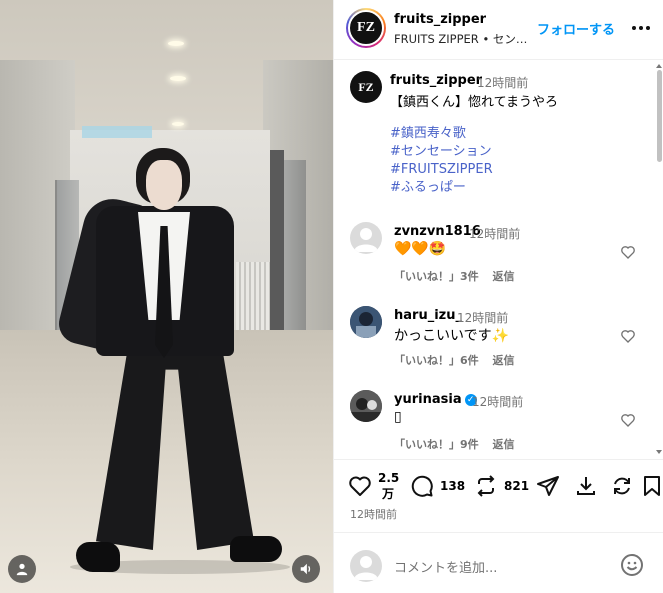  What do you see at coordinates (436, 444) in the screenshot?
I see `comment-likes: 「いいね！」9件` at bounding box center [436, 444].